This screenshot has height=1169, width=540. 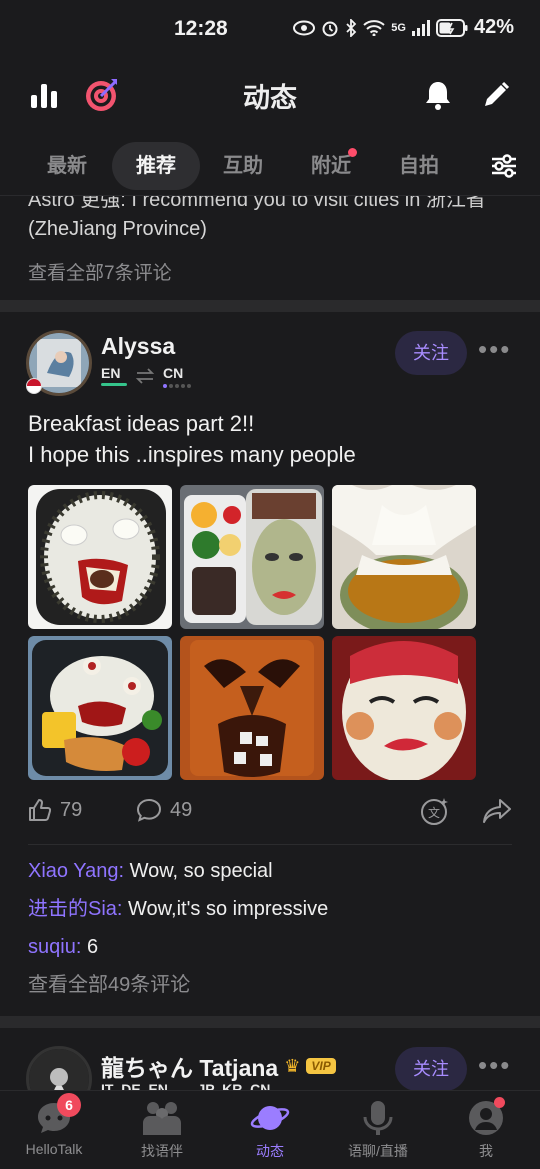 I want to click on tab-help: 互助, so click(x=243, y=166).